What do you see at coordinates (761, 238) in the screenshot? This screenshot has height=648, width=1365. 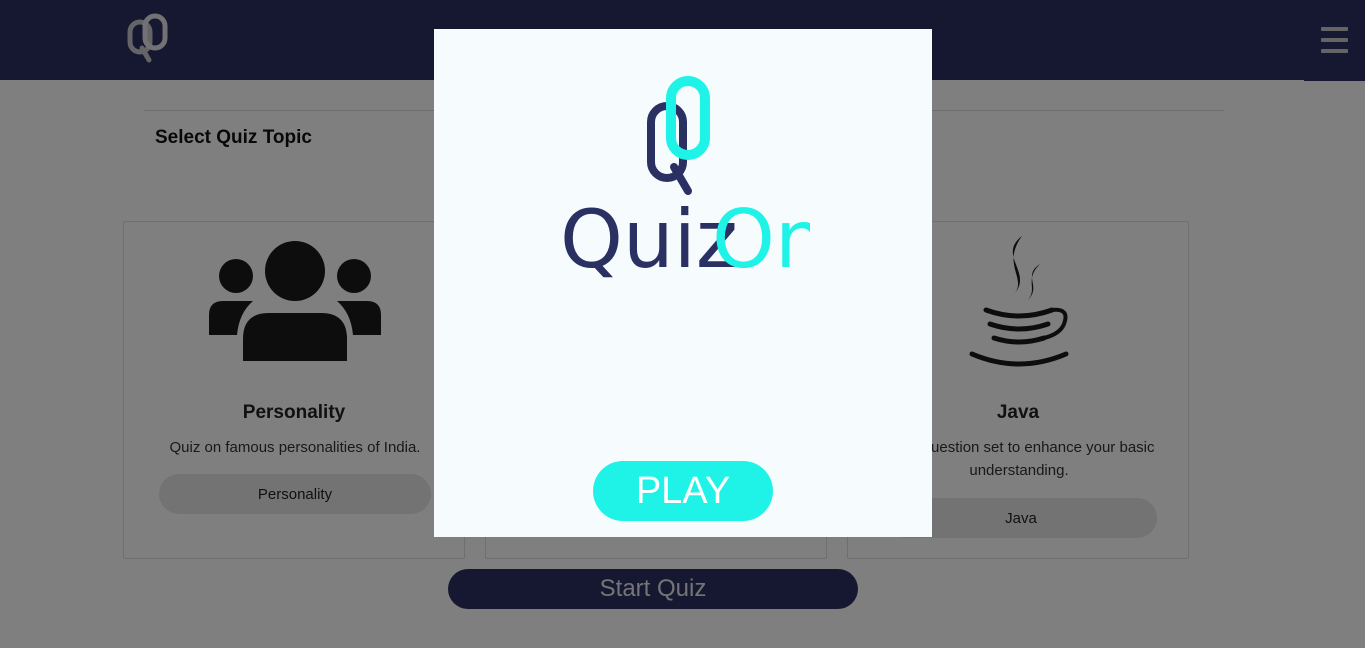 I see `logo-text-on: On` at bounding box center [761, 238].